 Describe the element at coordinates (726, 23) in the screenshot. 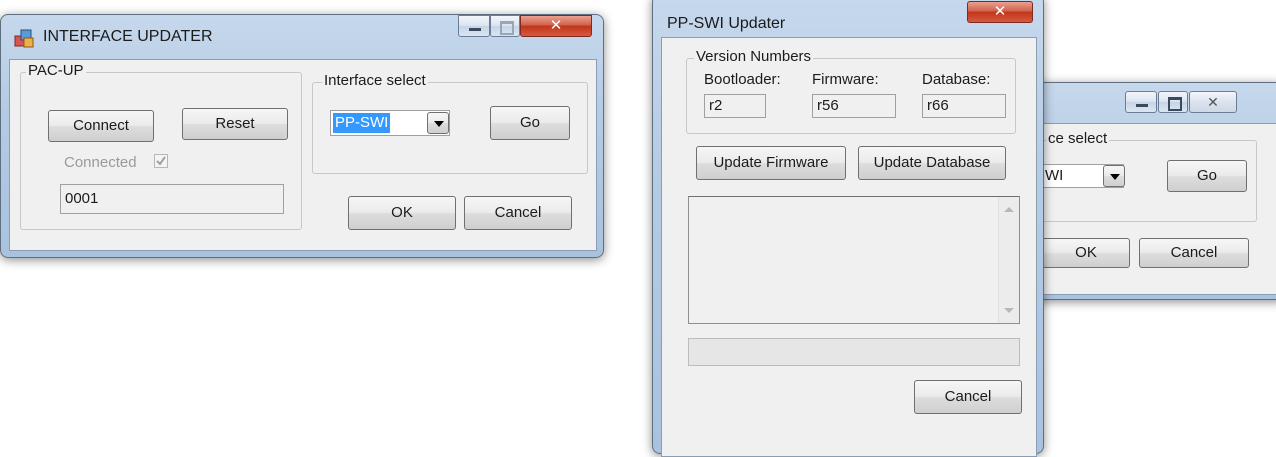

I see `window-title: PP-SWI Updater` at that location.